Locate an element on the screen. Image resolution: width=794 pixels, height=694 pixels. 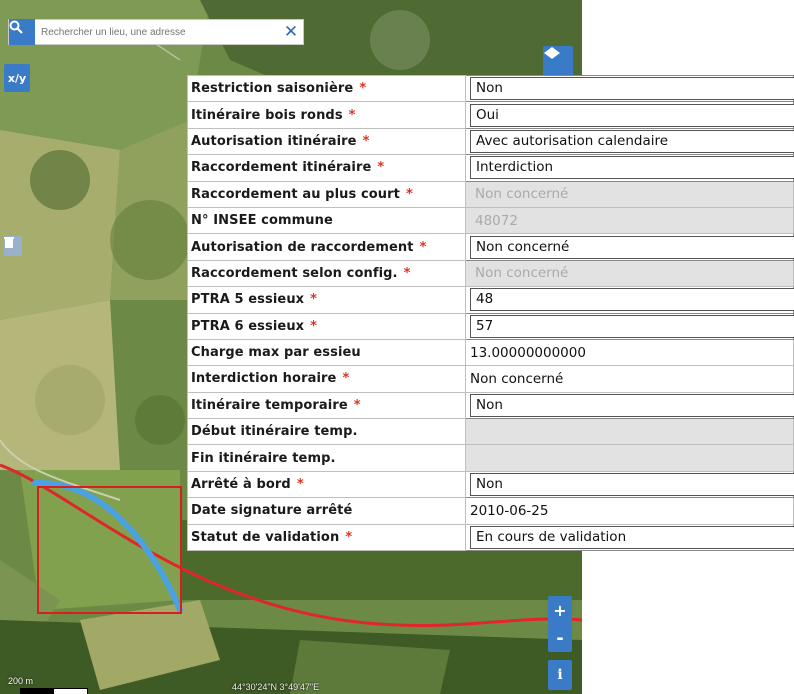
attribute-value-cell: Oui is located at coordinates (629, 115).